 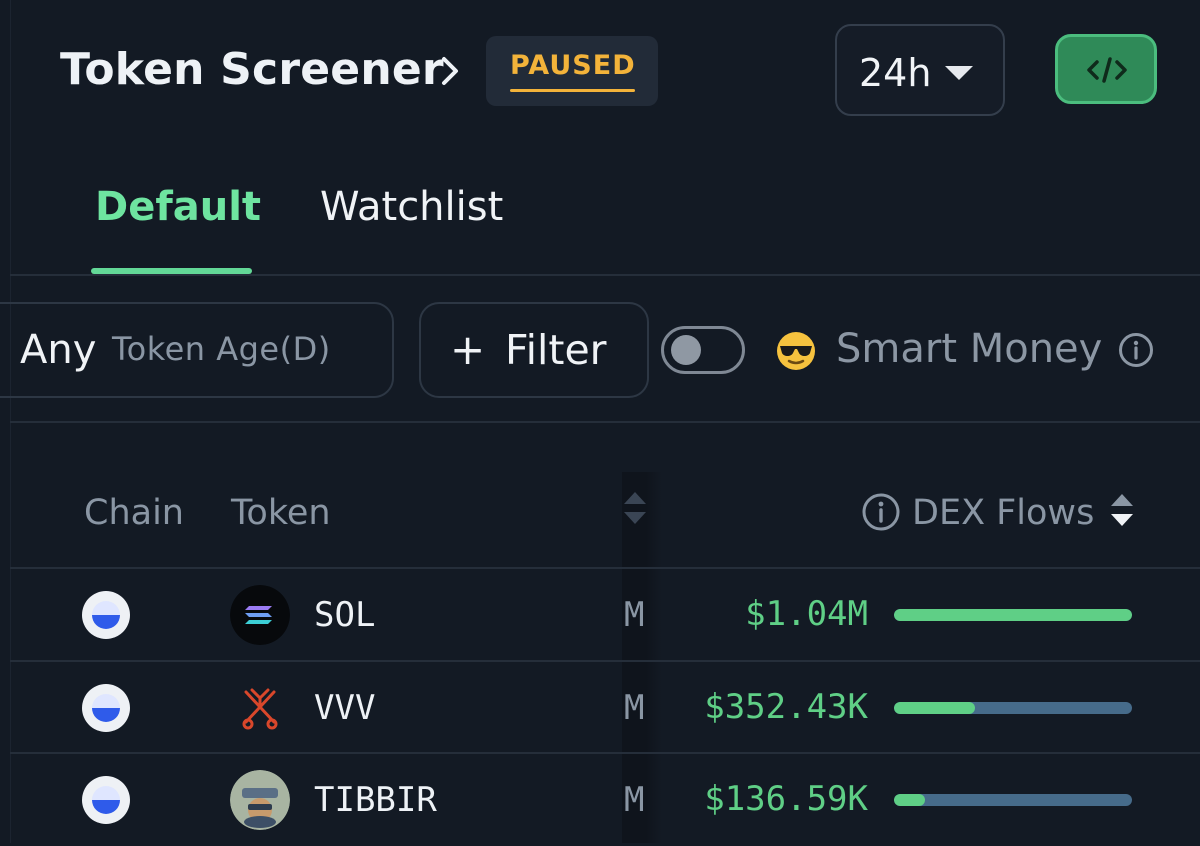 I want to click on dex-flows-value: $352.43K, so click(x=786, y=707).